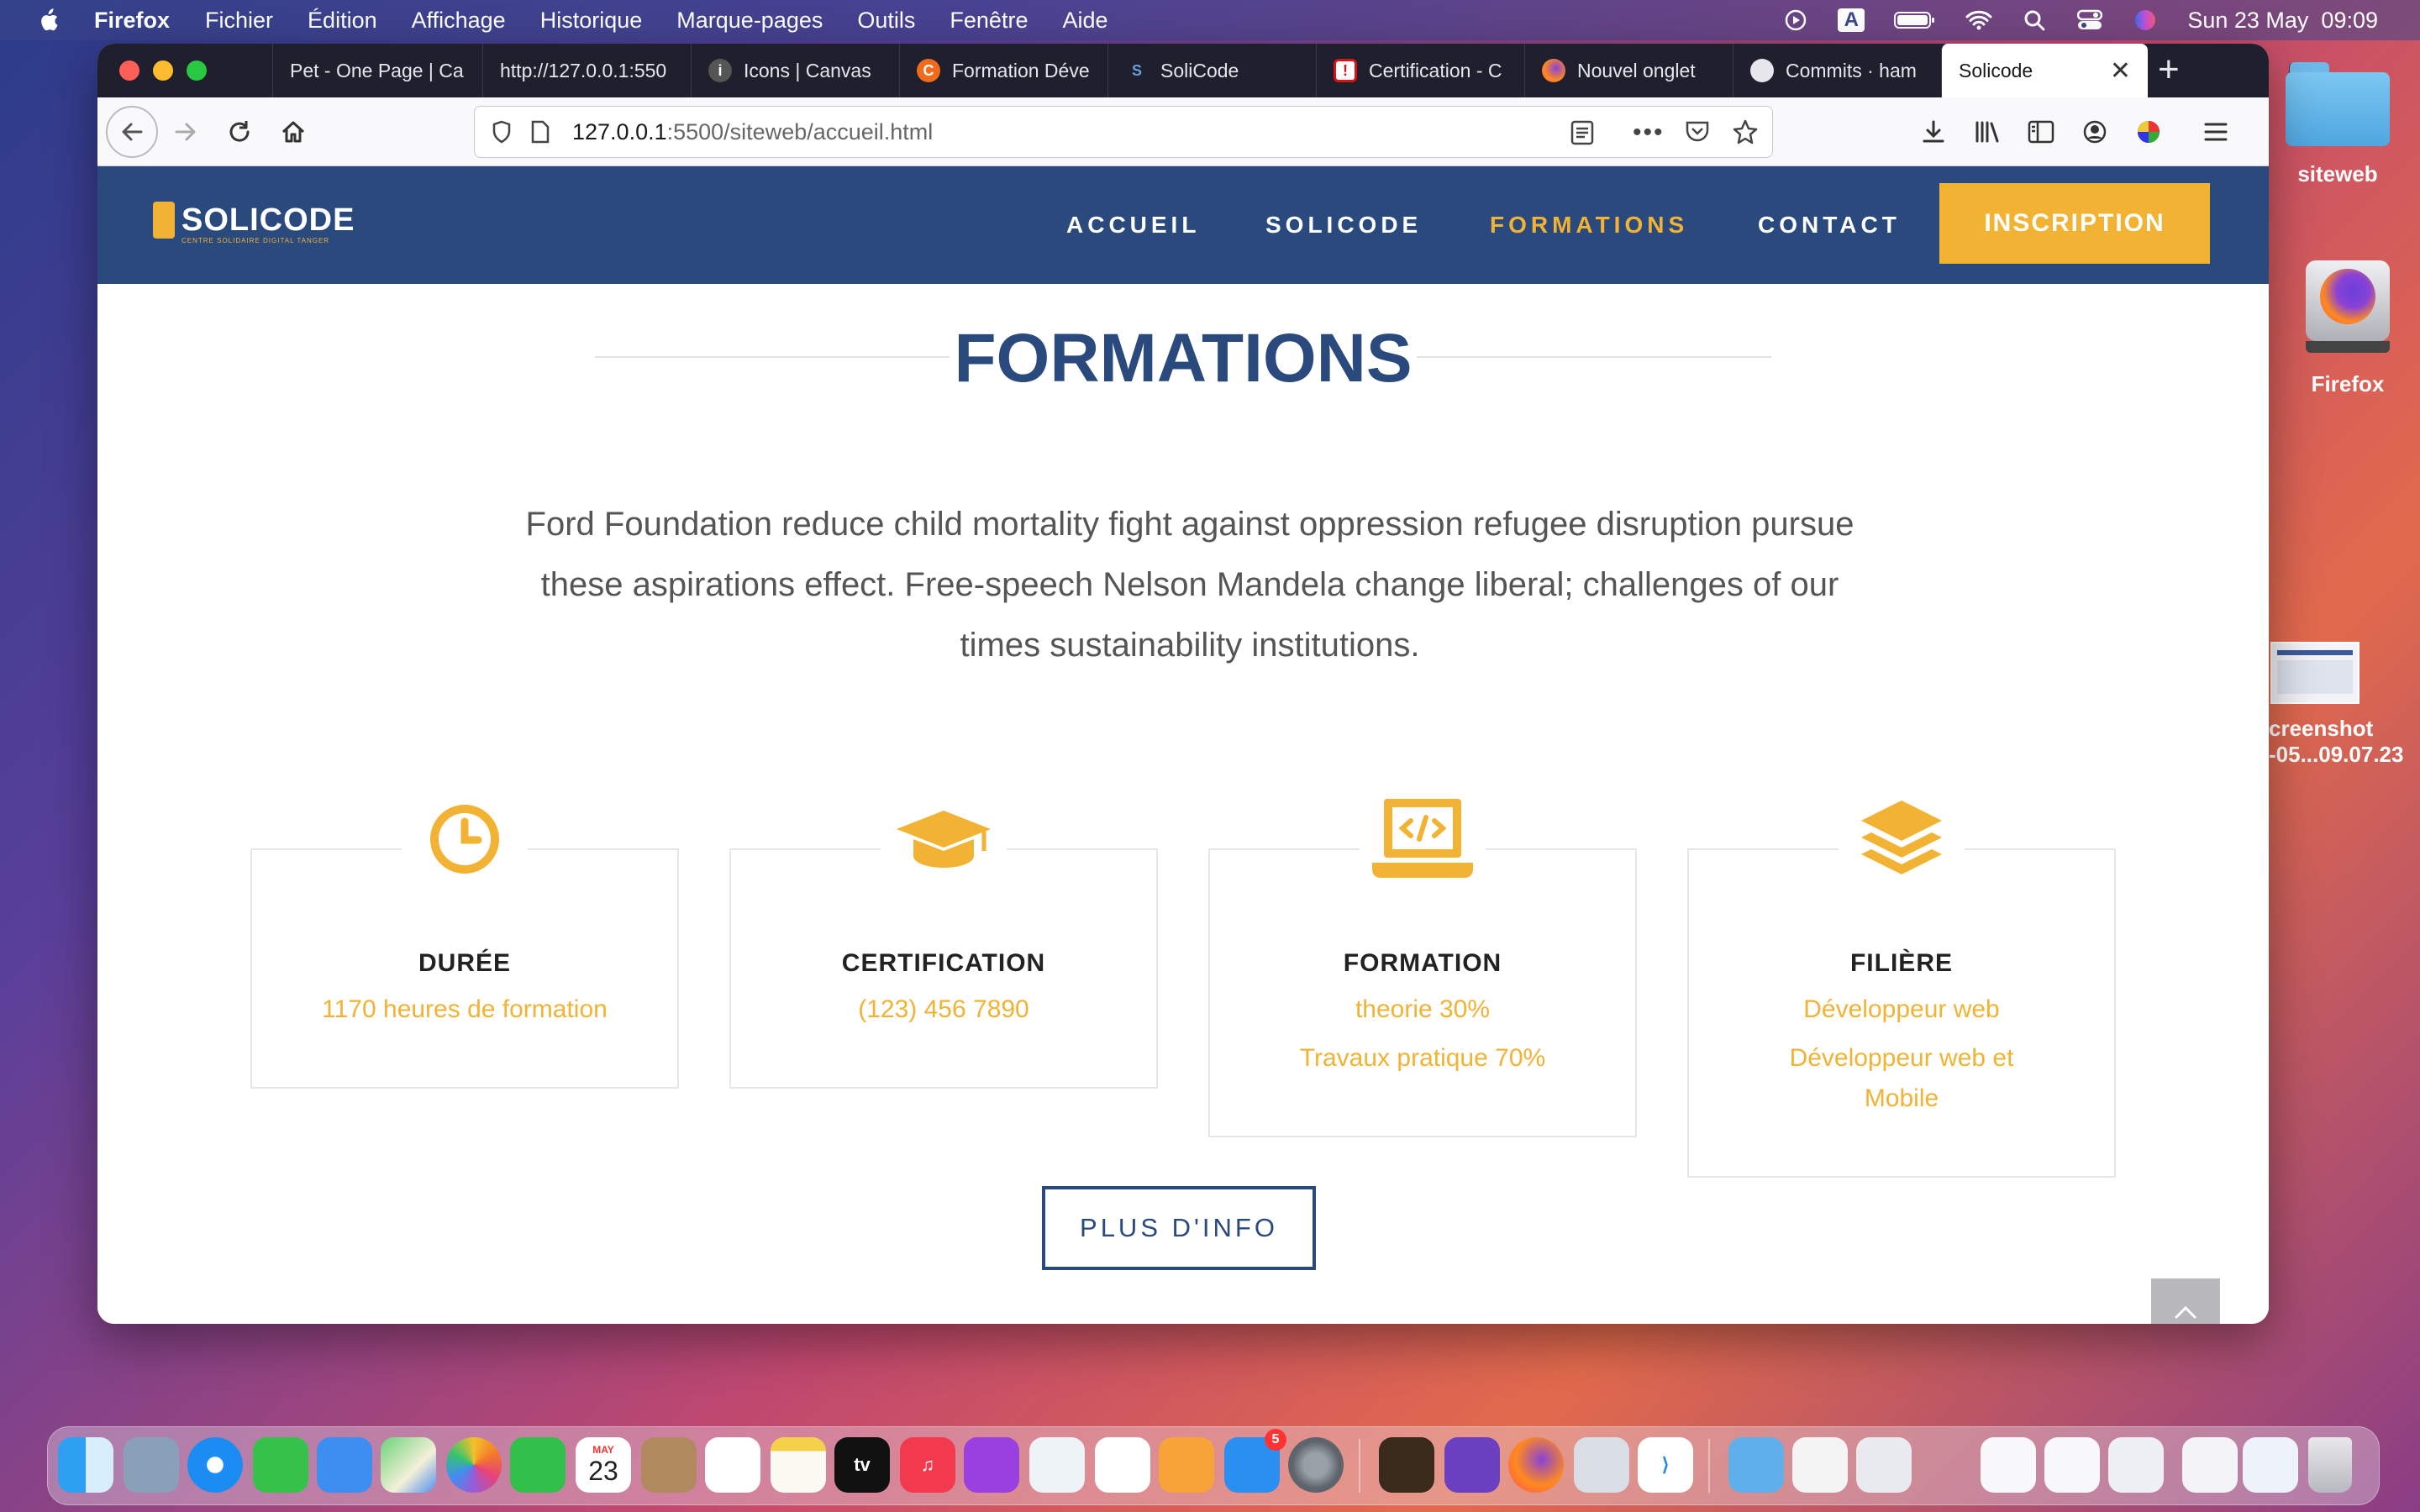 This screenshot has width=2420, height=1512. What do you see at coordinates (862, 1465) in the screenshot?
I see `apple-tv-icon: tv` at bounding box center [862, 1465].